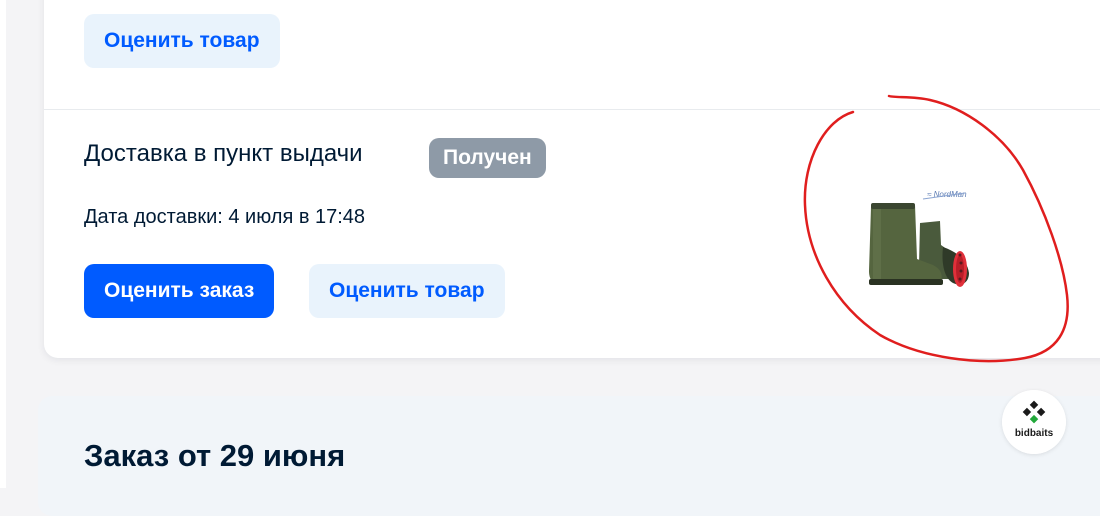 The height and width of the screenshot is (516, 1100). I want to click on delivery-title: Доставка в пункт выдачи, so click(223, 153).